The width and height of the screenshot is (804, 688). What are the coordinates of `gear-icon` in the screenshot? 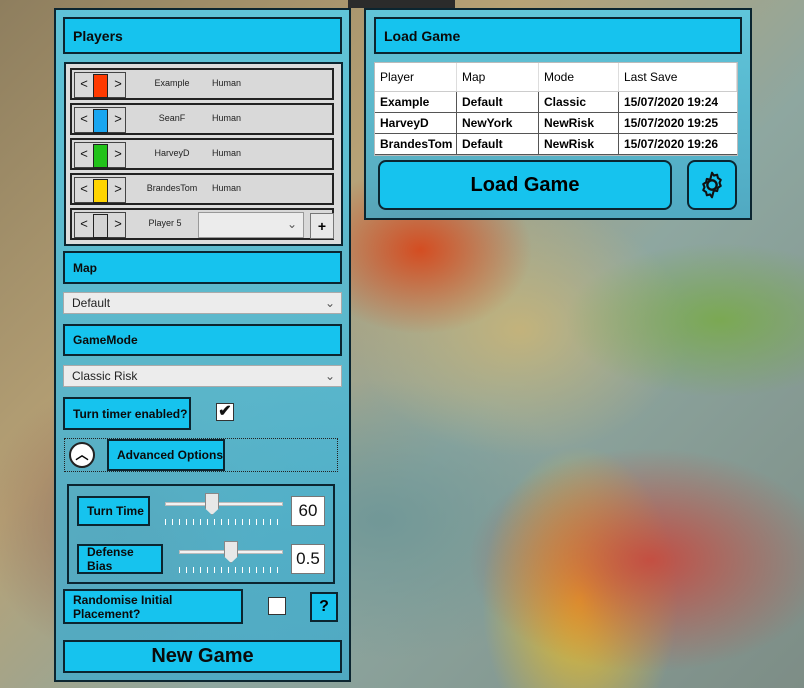 It's located at (712, 185).